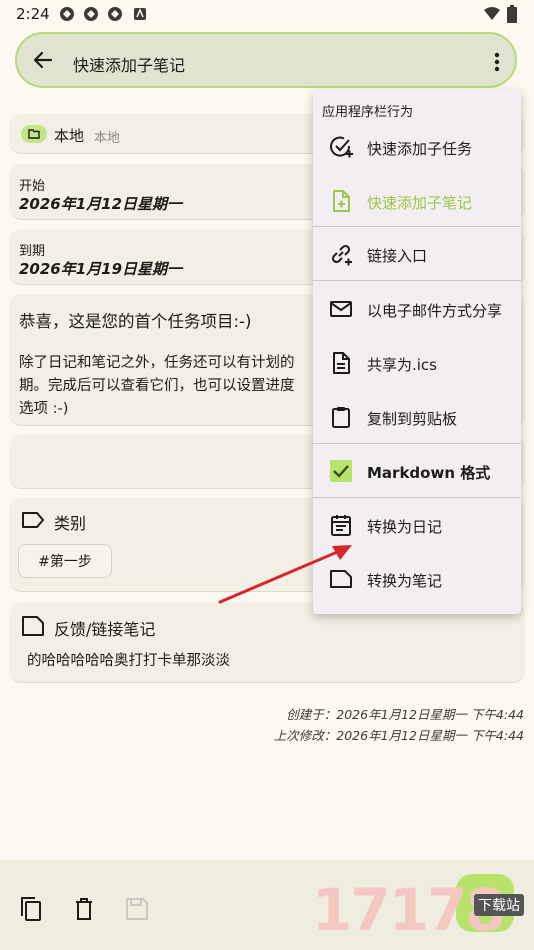 This screenshot has width=534, height=950. I want to click on collection-name: 本地, so click(69, 136).